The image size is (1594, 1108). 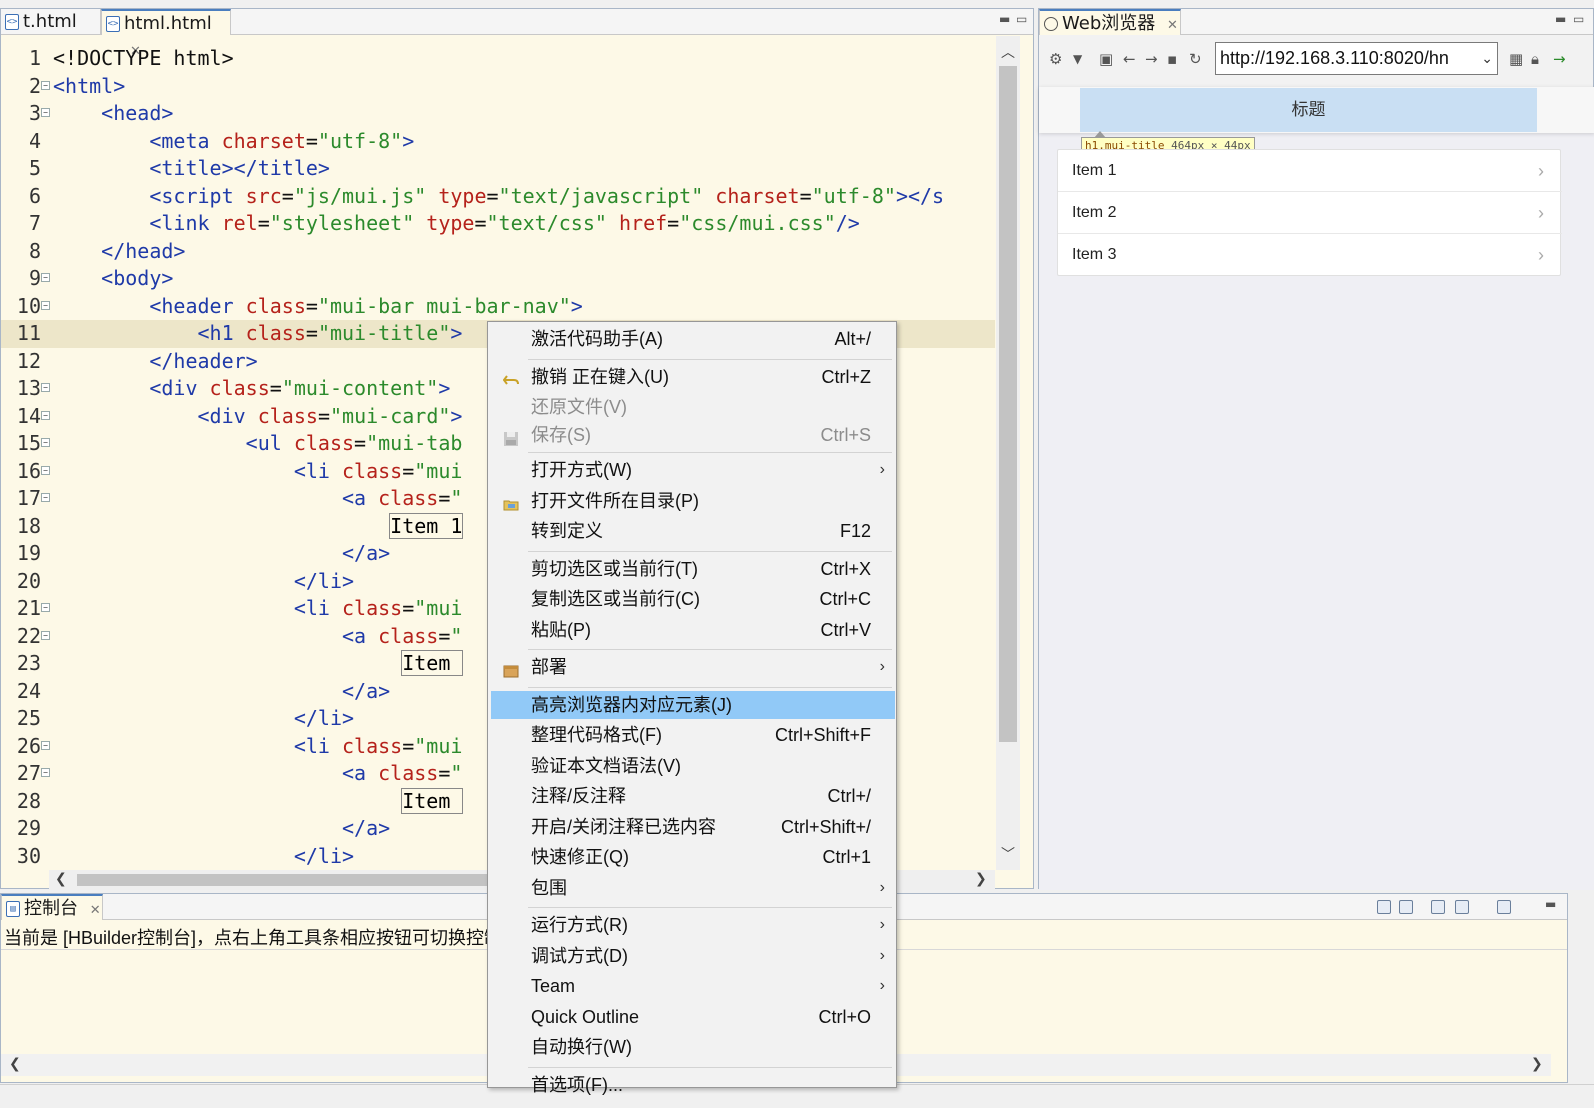 I want to click on clear-console-icon, so click(x=1384, y=907).